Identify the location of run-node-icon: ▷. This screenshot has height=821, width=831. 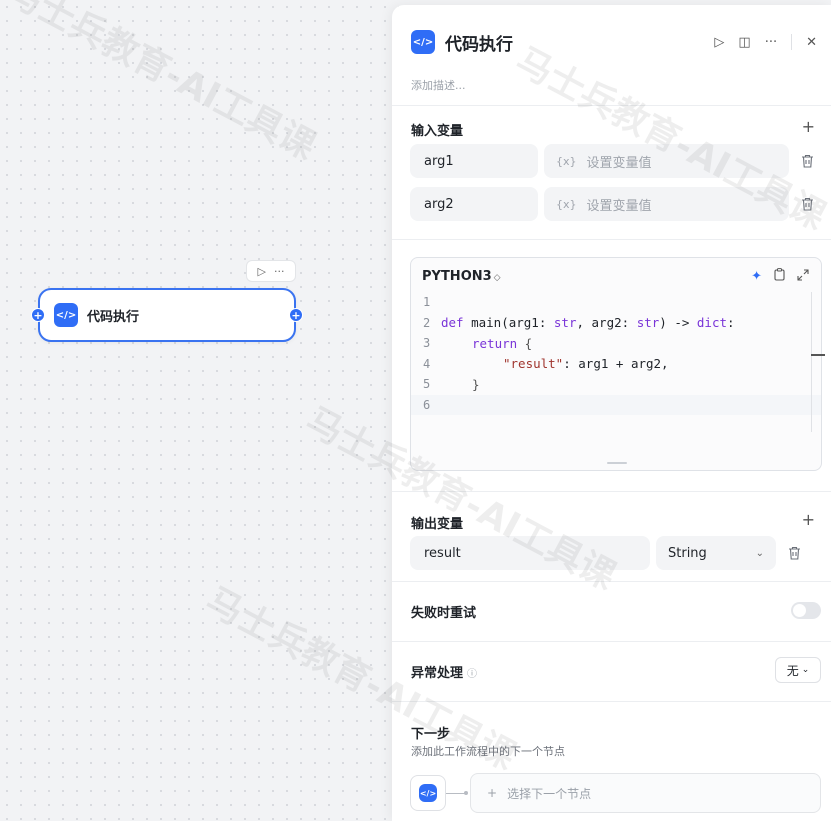
(262, 271).